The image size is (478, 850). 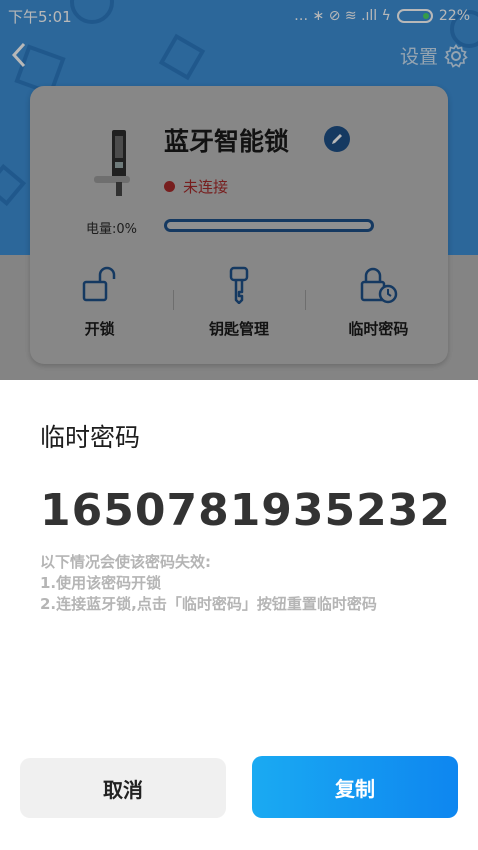 I want to click on notice-line: 1.使用该密码开锁, so click(x=101, y=583).